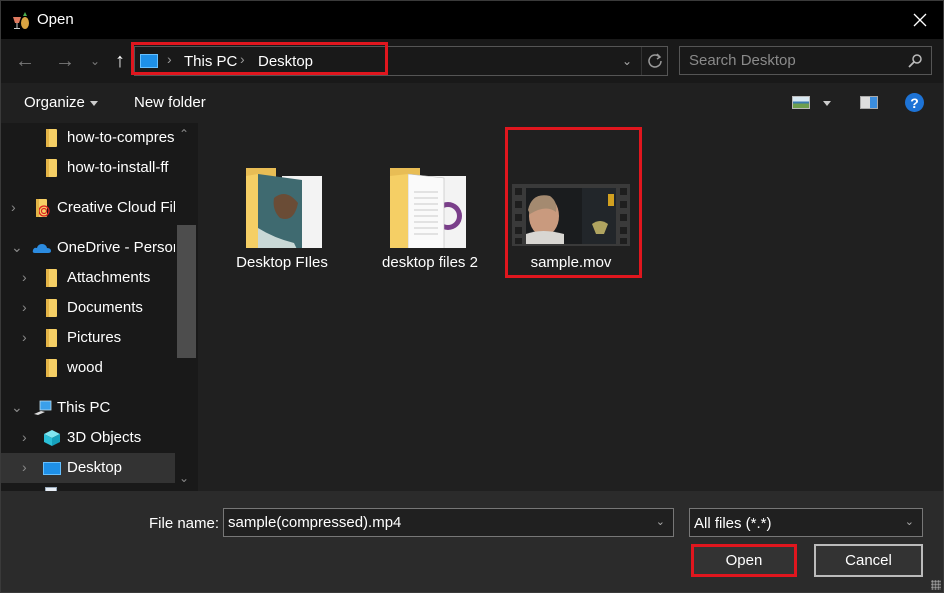 This screenshot has width=944, height=593. I want to click on caret-down-icon, so click(93, 103).